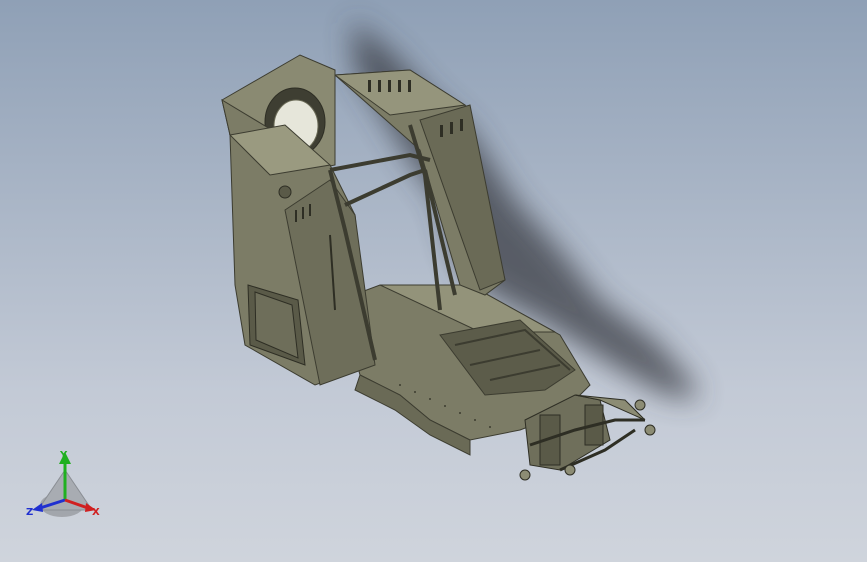 The image size is (867, 562). Describe the element at coordinates (65, 486) in the screenshot. I see `orientation-triad: Y Z X` at that location.